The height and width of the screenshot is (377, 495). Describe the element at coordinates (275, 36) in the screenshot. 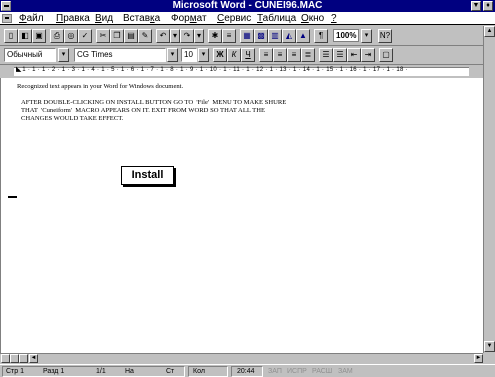

I see `columns-icon: ▥` at that location.